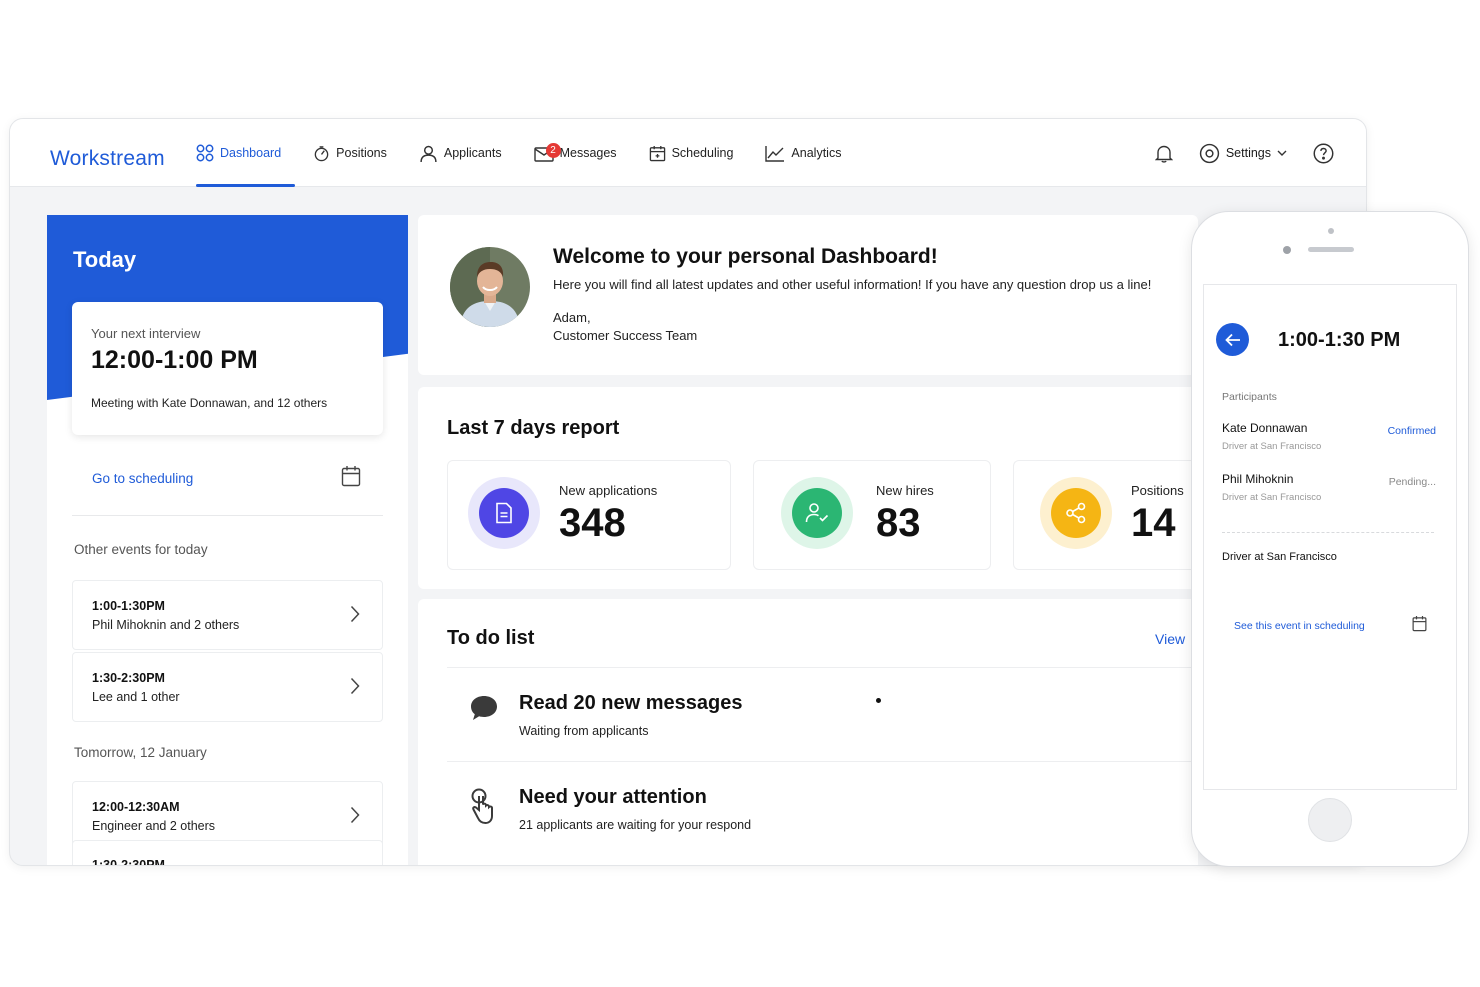 This screenshot has height=987, width=1480. I want to click on participant-name: Phil Mihoknin, so click(1258, 479).